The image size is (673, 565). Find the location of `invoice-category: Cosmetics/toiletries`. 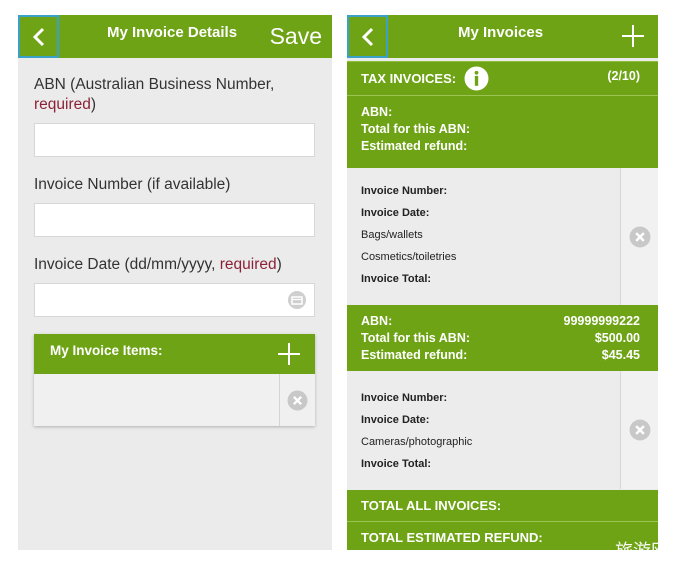

invoice-category: Cosmetics/toiletries is located at coordinates (409, 257).